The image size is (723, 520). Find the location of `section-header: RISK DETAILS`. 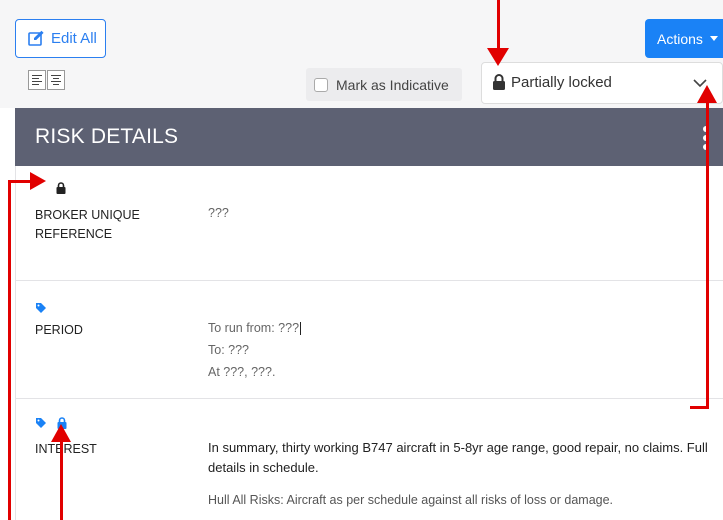

section-header: RISK DETAILS is located at coordinates (369, 137).